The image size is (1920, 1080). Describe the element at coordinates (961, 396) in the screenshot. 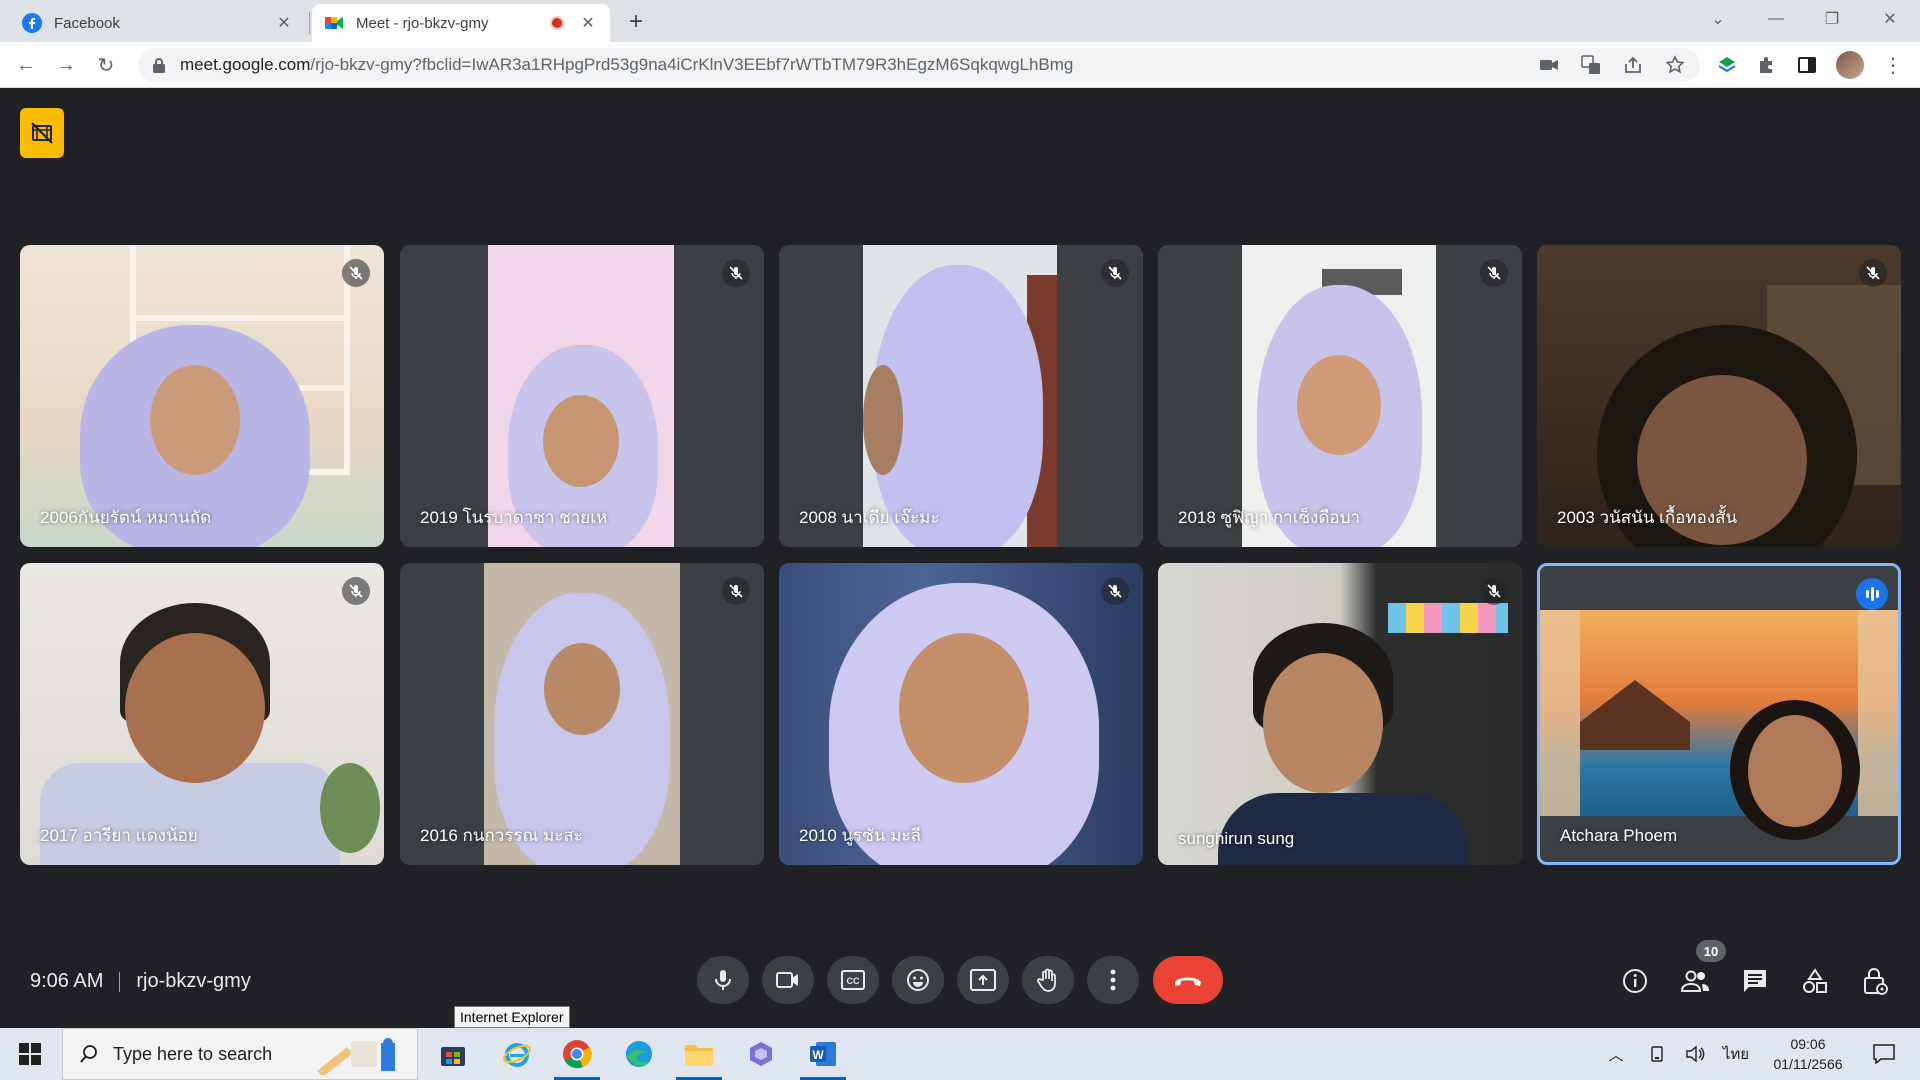

I see `participant-tile: 2008 นาเดีย เจ๊ะมะ` at that location.